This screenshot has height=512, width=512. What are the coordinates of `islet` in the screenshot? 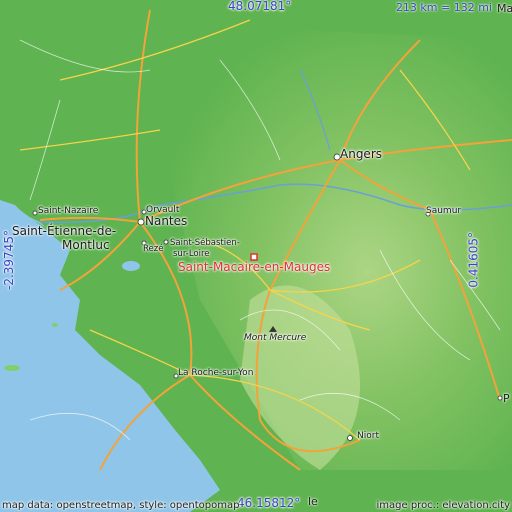 It's located at (55, 325).